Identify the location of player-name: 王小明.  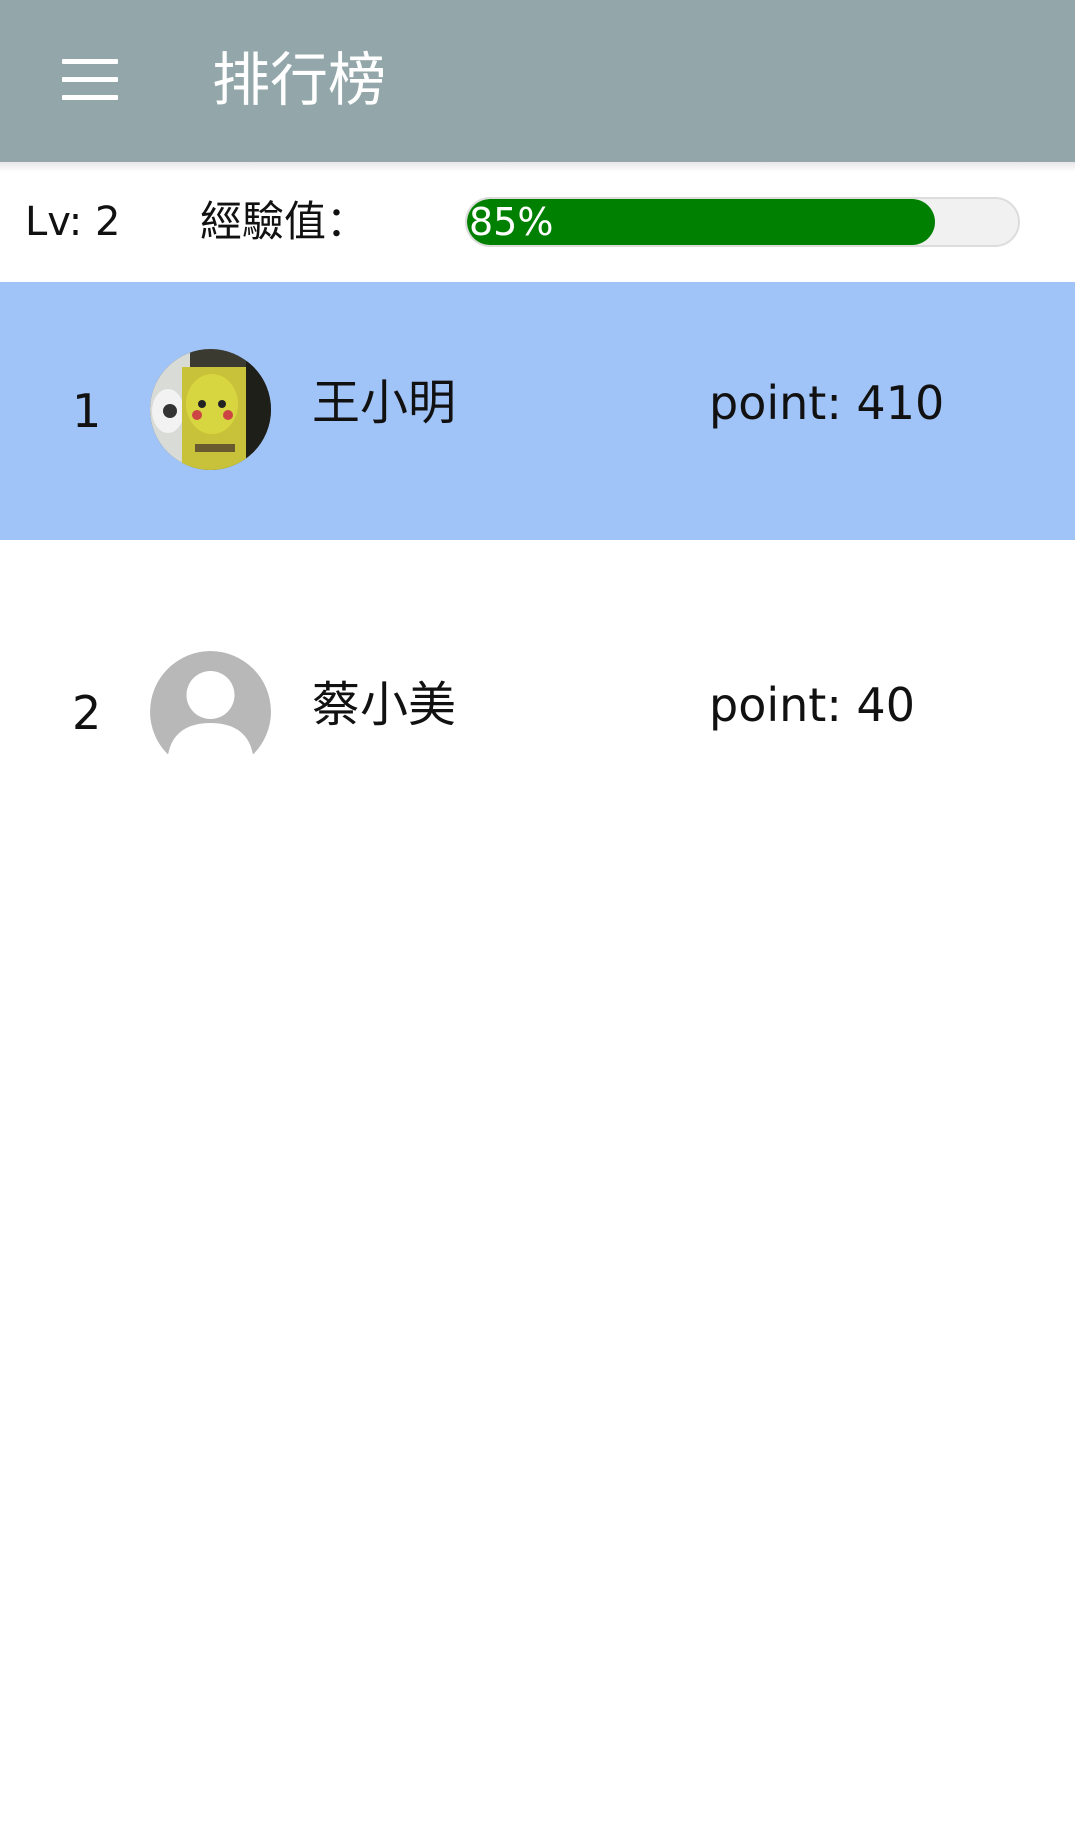
(384, 403).